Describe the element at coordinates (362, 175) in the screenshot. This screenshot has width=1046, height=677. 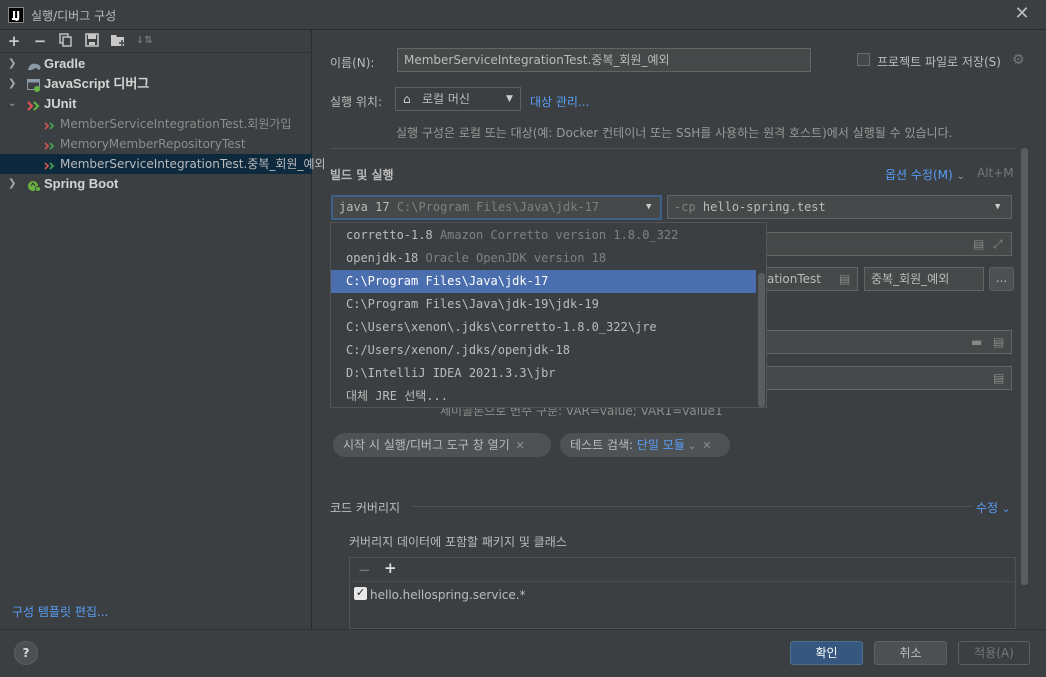
I see `build-run-header: 빌드 및 실행` at that location.